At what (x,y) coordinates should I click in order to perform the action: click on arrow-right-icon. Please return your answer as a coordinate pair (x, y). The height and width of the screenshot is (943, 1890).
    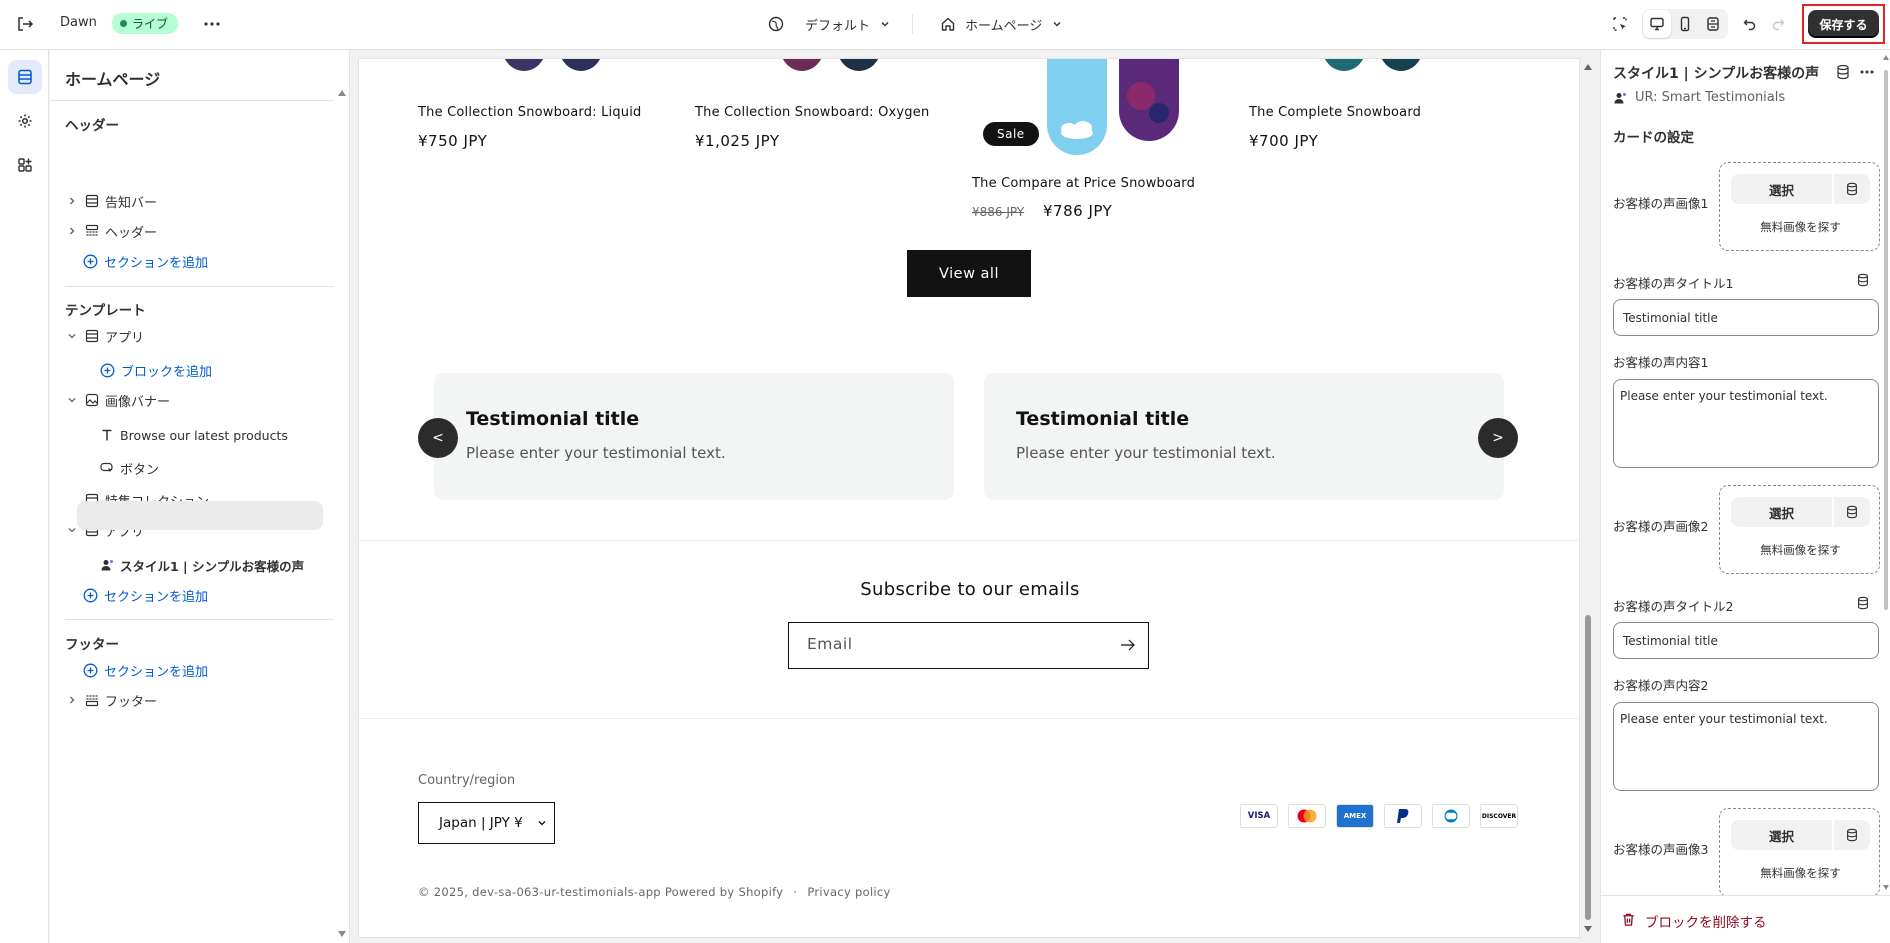
    Looking at the image, I should click on (1128, 645).